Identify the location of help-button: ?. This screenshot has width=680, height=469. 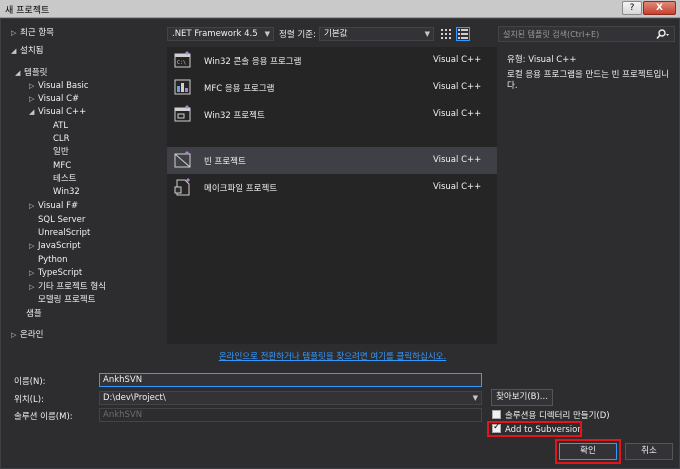
(632, 8).